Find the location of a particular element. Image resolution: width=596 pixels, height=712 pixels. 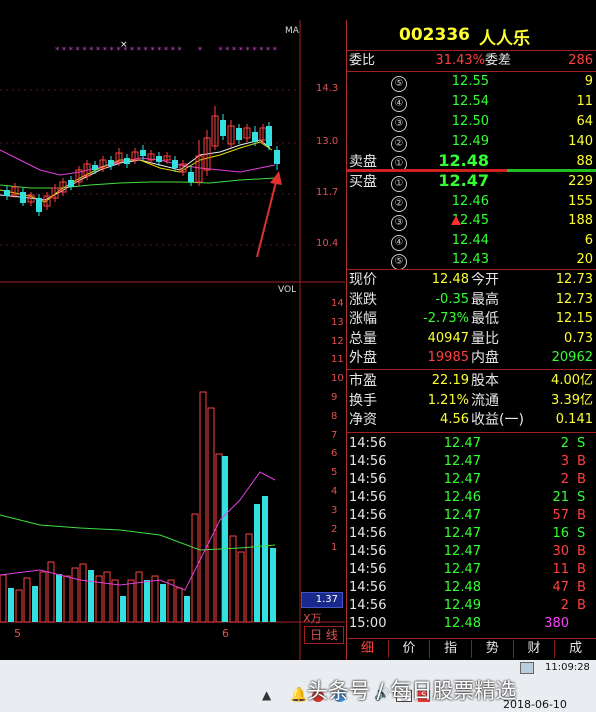

order-book-row: 买盘 ① 12.47 229 is located at coordinates (471, 182).